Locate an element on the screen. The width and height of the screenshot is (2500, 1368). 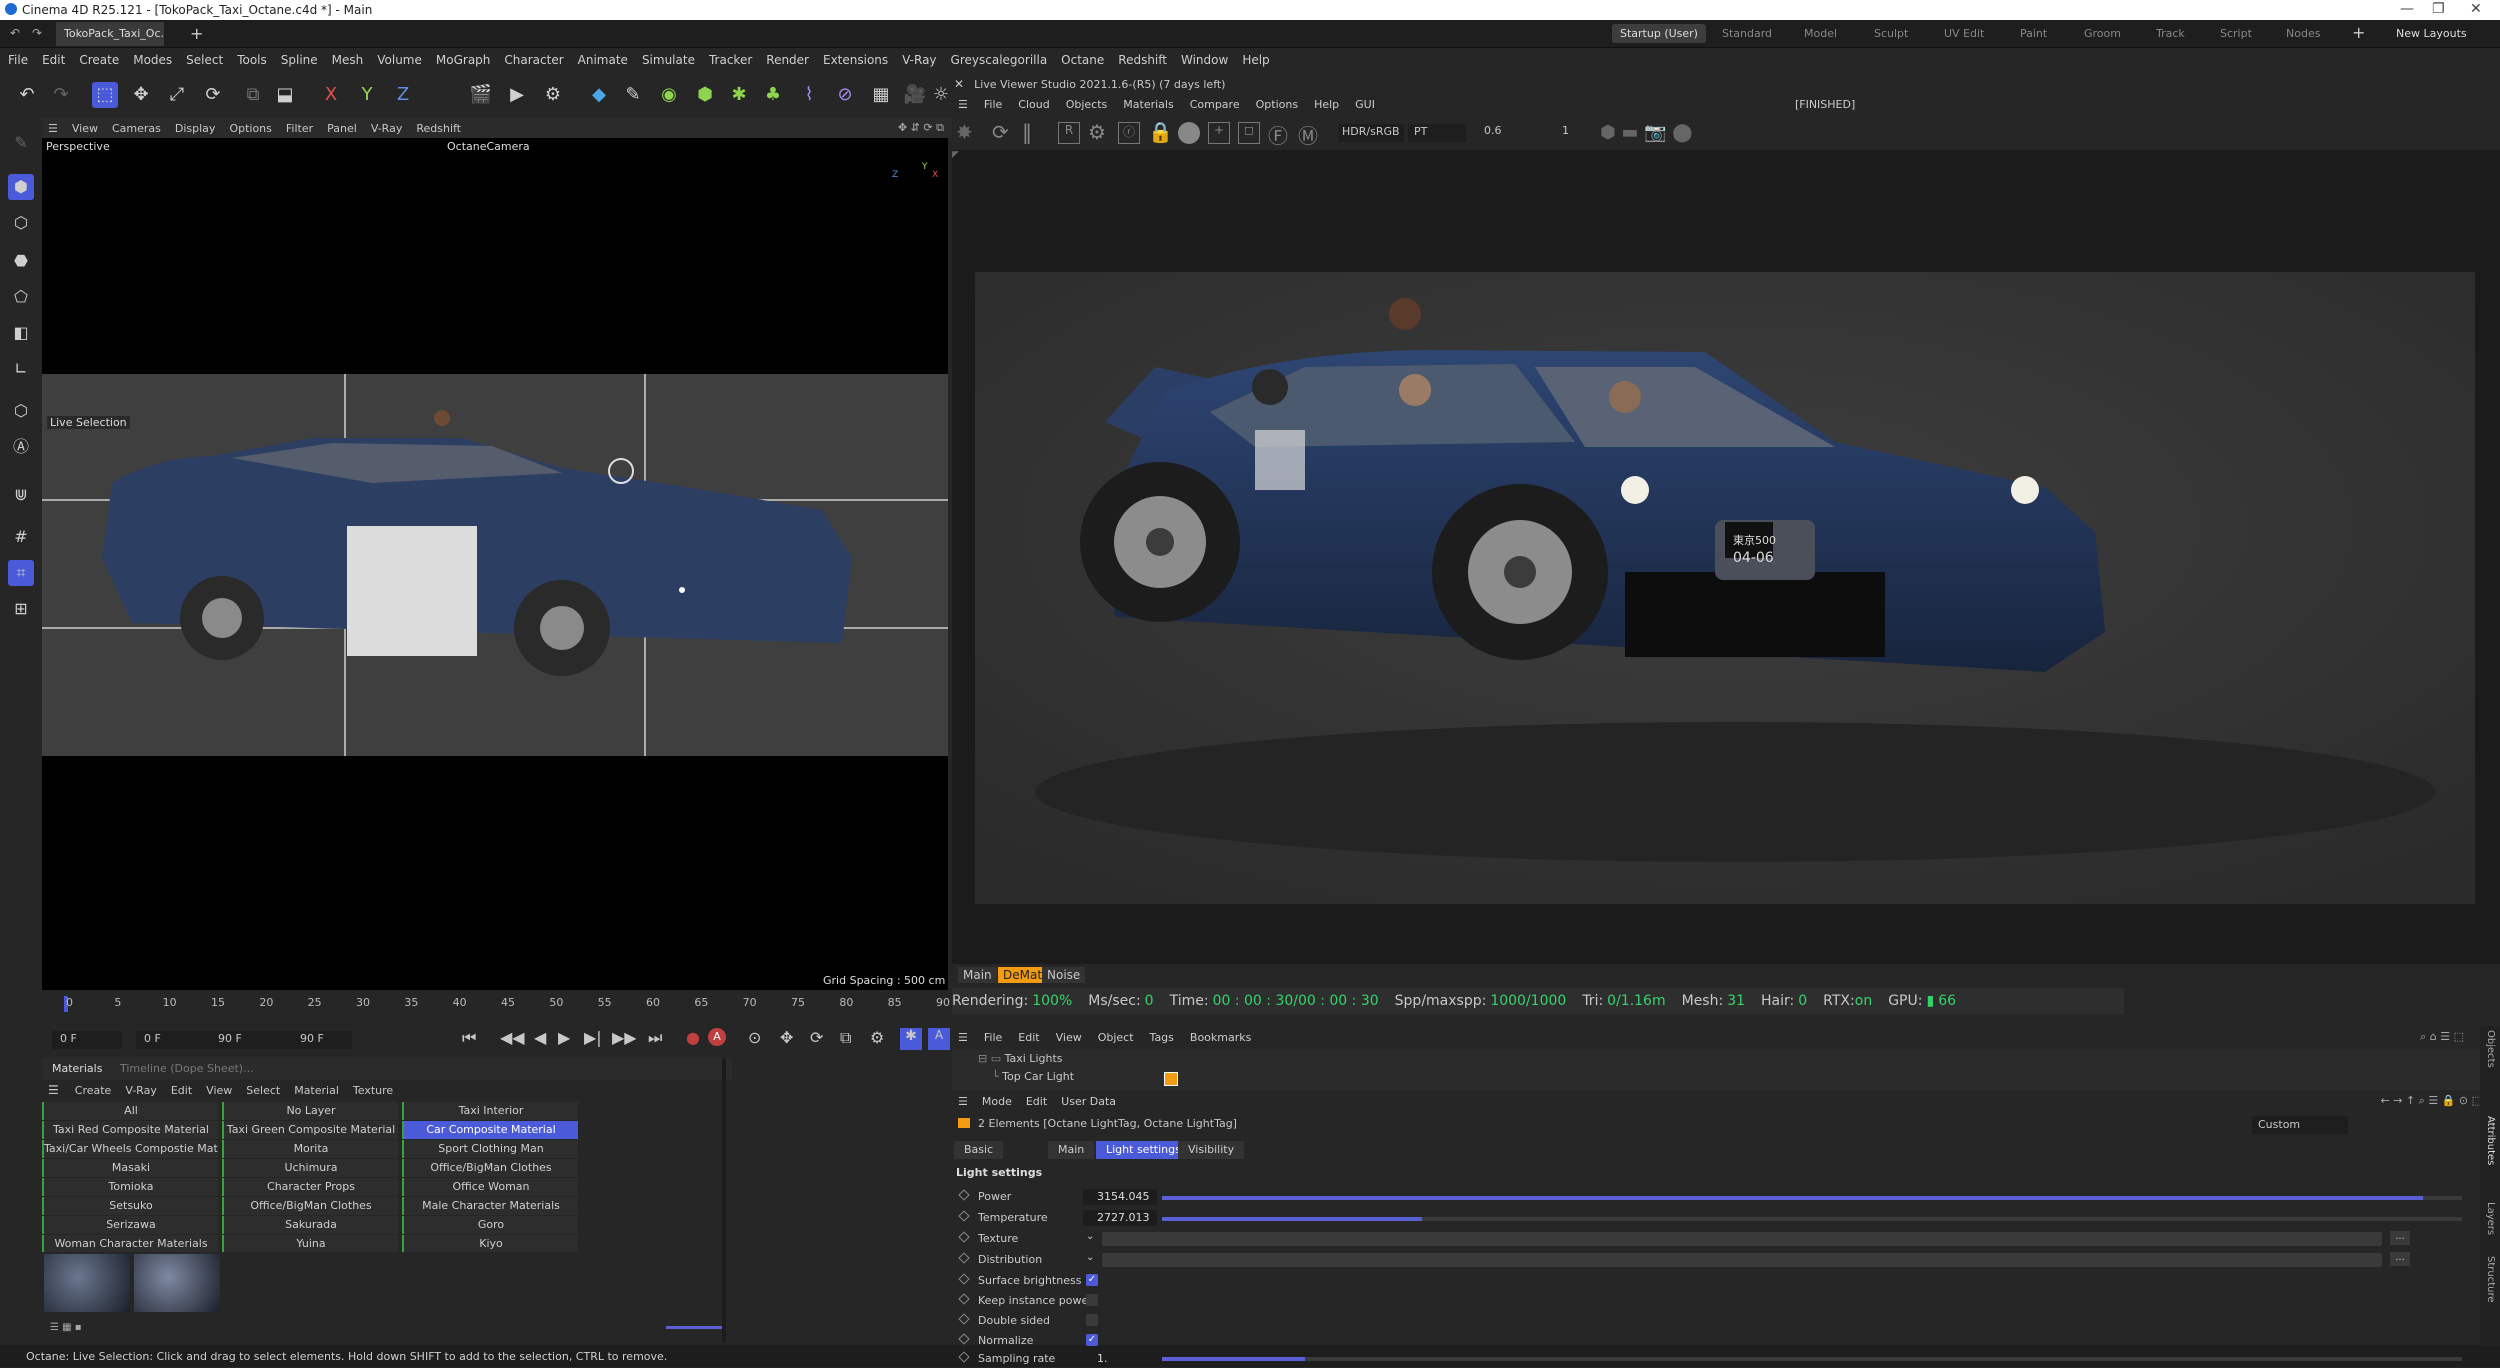
sampling-rate-slider is located at coordinates (1812, 1359).